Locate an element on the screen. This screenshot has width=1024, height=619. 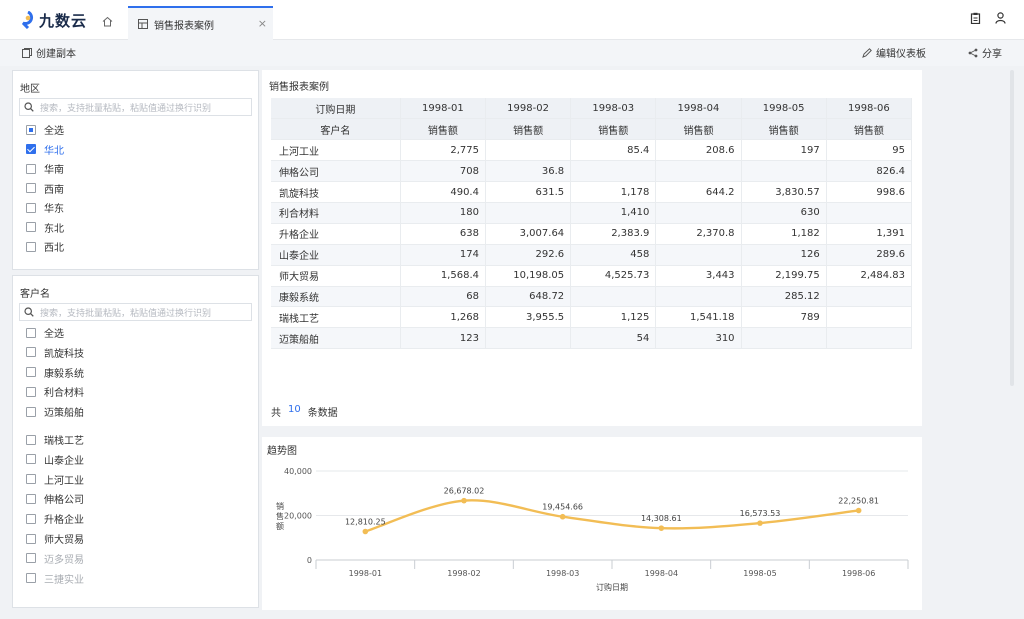
x-tick-label: 1998-06 is located at coordinates (858, 573).